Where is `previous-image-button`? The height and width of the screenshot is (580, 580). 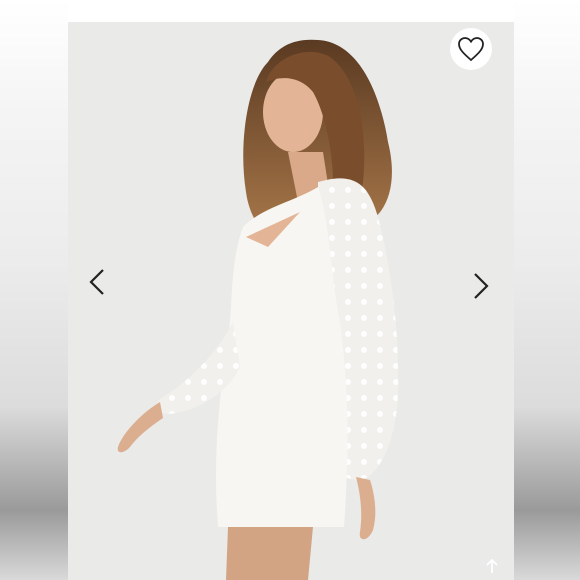 previous-image-button is located at coordinates (97, 282).